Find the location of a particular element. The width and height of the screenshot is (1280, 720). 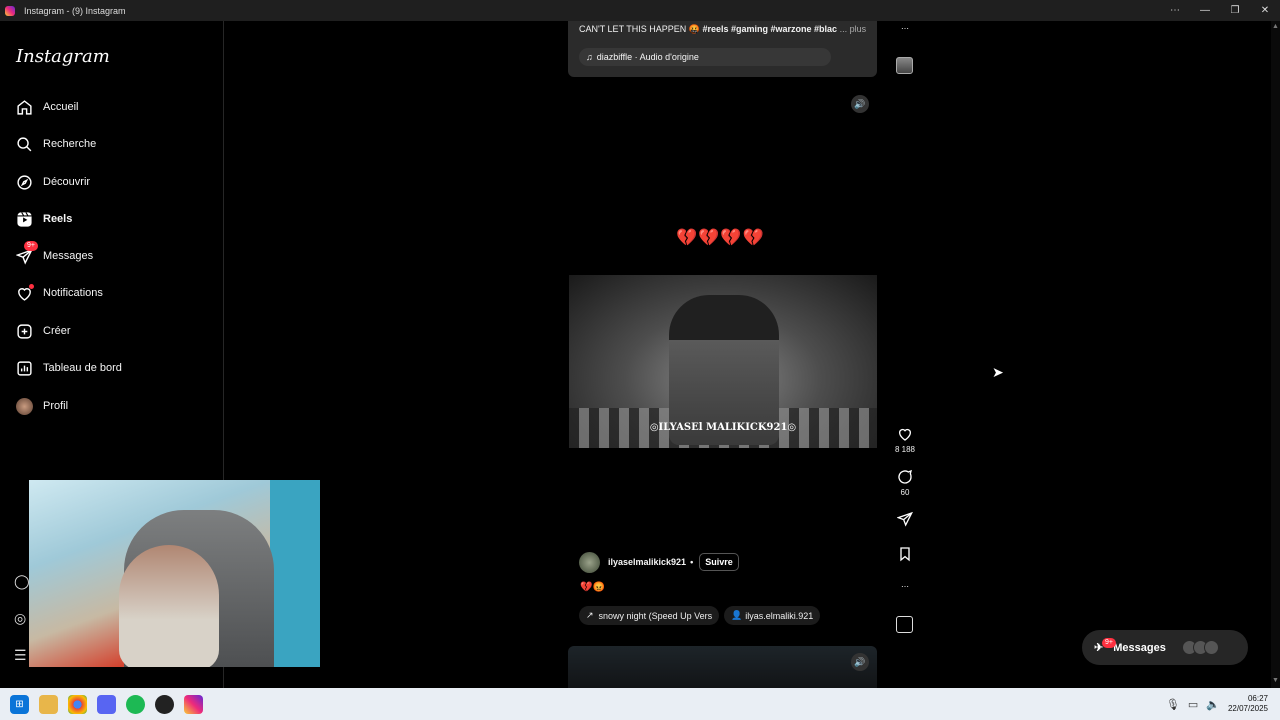

instagram-logo: Instagram is located at coordinates (63, 56).